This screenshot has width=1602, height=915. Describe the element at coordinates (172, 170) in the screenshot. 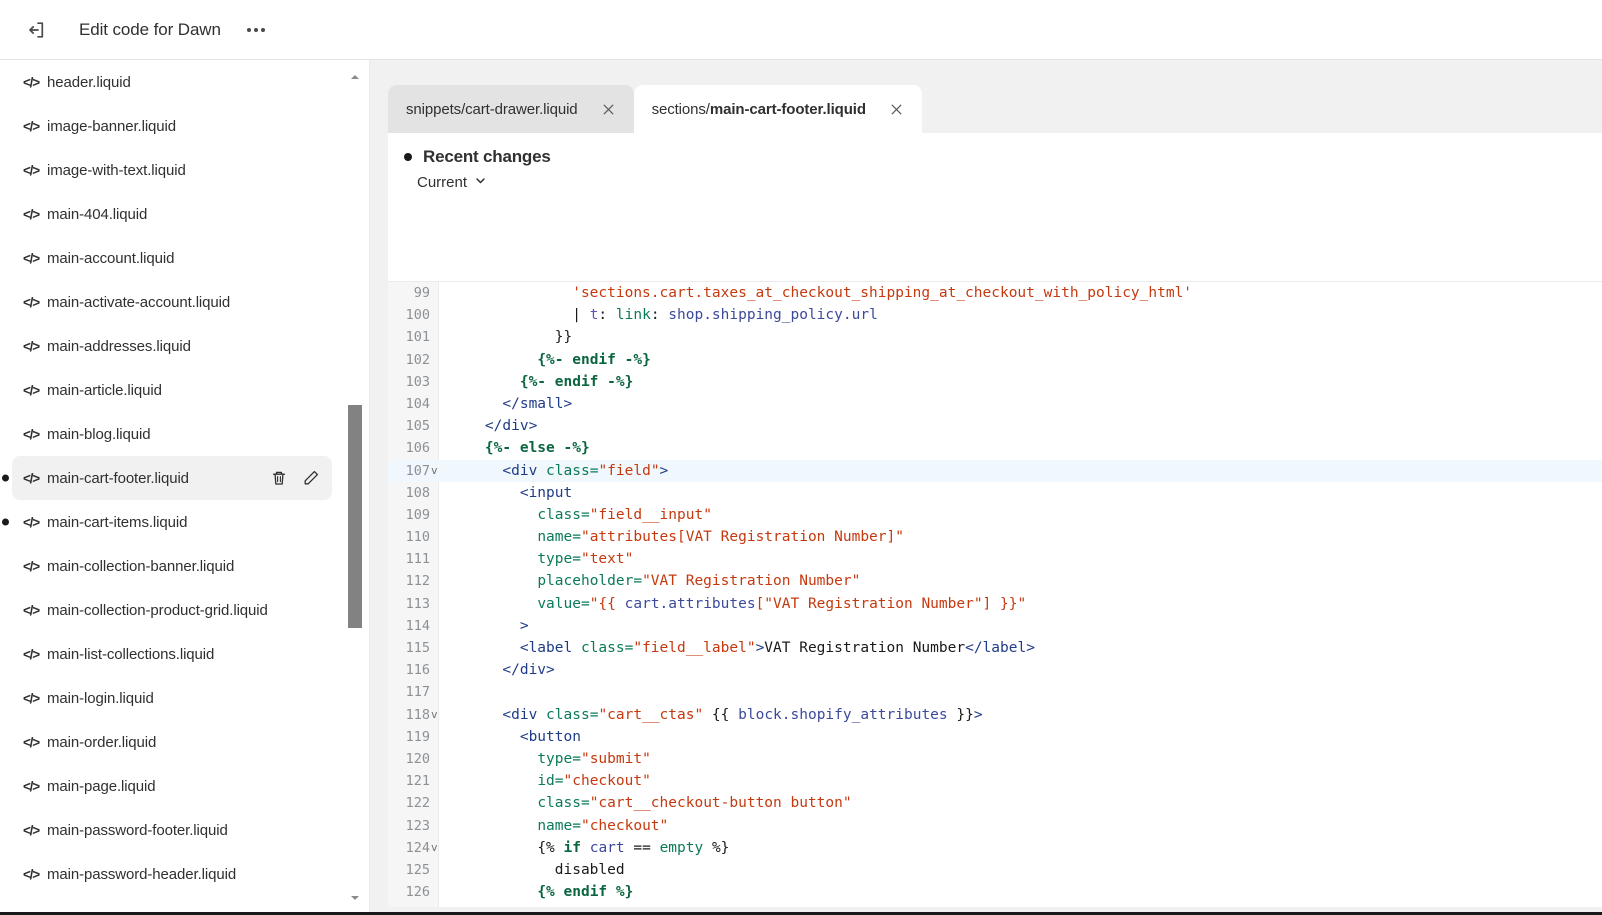

I see `file-list-item: </> image-with-text.liquid` at that location.